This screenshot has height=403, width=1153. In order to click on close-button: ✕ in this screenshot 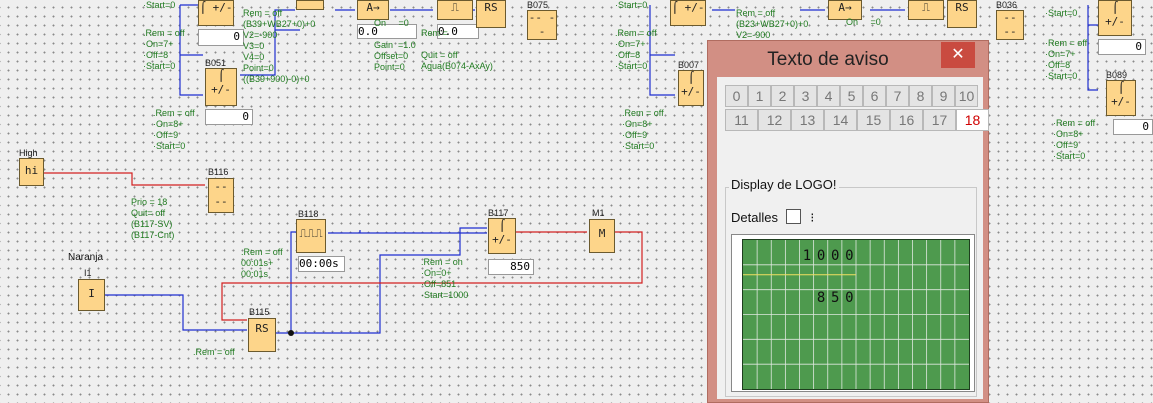, I will do `click(958, 55)`.